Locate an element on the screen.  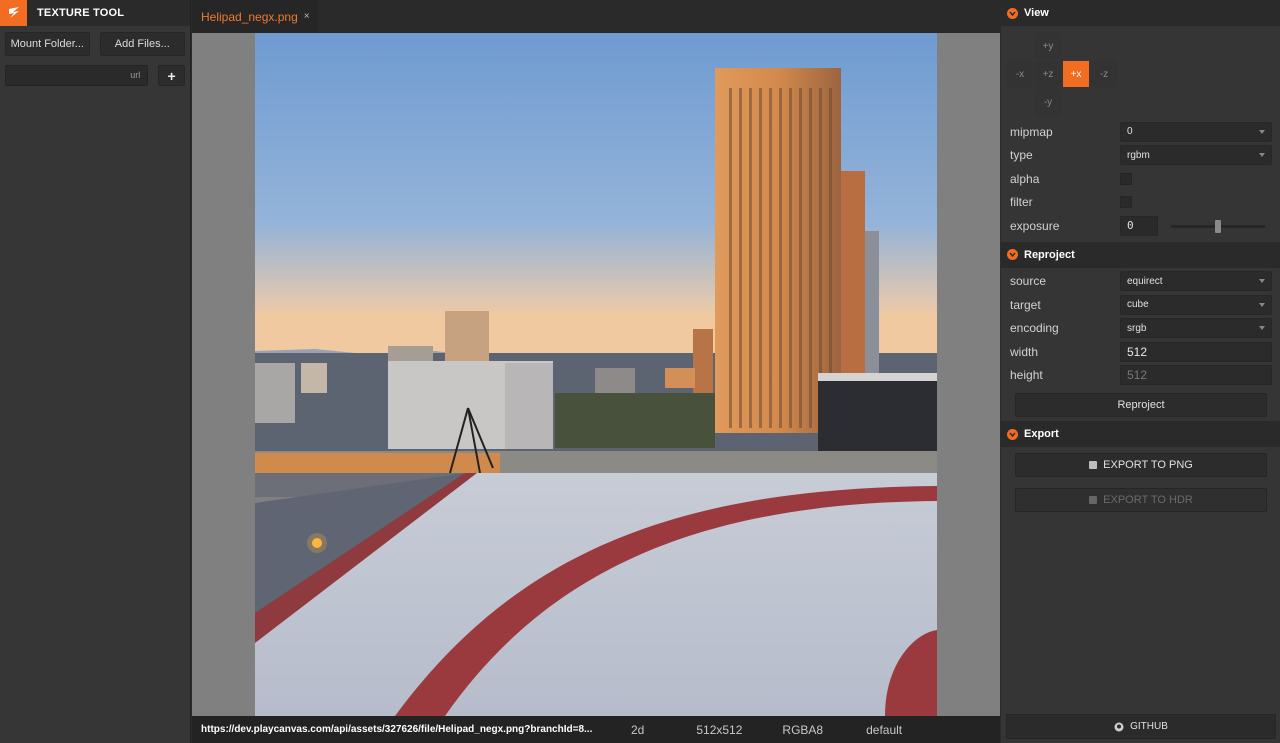
type-select: rgbm is located at coordinates (1196, 155).